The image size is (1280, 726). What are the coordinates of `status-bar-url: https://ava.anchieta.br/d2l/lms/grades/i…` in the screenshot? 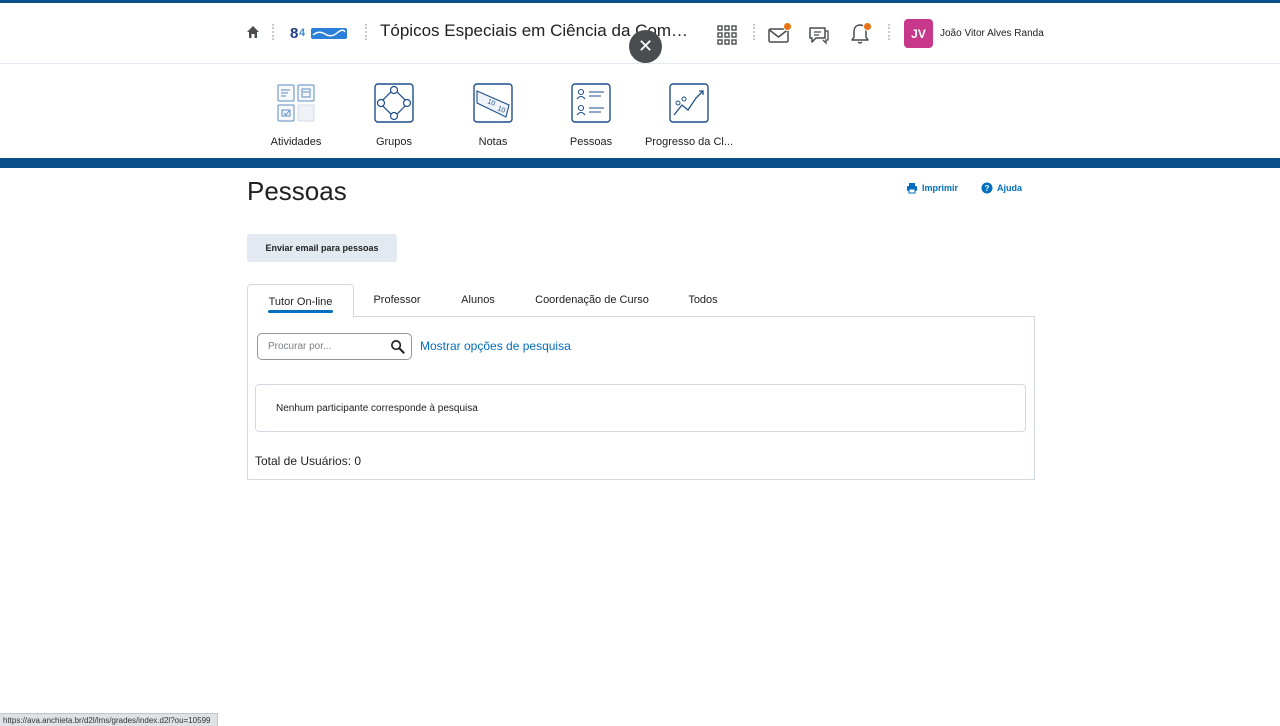 It's located at (109, 719).